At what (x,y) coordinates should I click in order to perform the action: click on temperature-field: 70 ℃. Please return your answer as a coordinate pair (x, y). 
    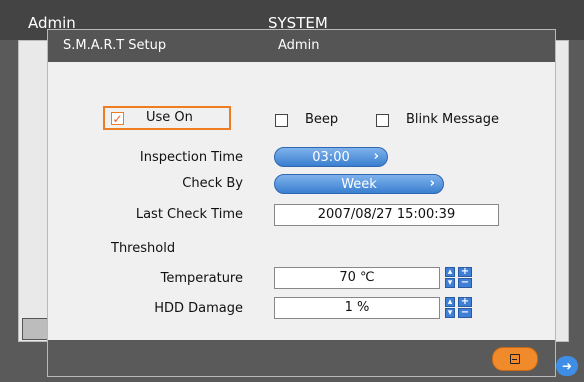
    Looking at the image, I should click on (357, 278).